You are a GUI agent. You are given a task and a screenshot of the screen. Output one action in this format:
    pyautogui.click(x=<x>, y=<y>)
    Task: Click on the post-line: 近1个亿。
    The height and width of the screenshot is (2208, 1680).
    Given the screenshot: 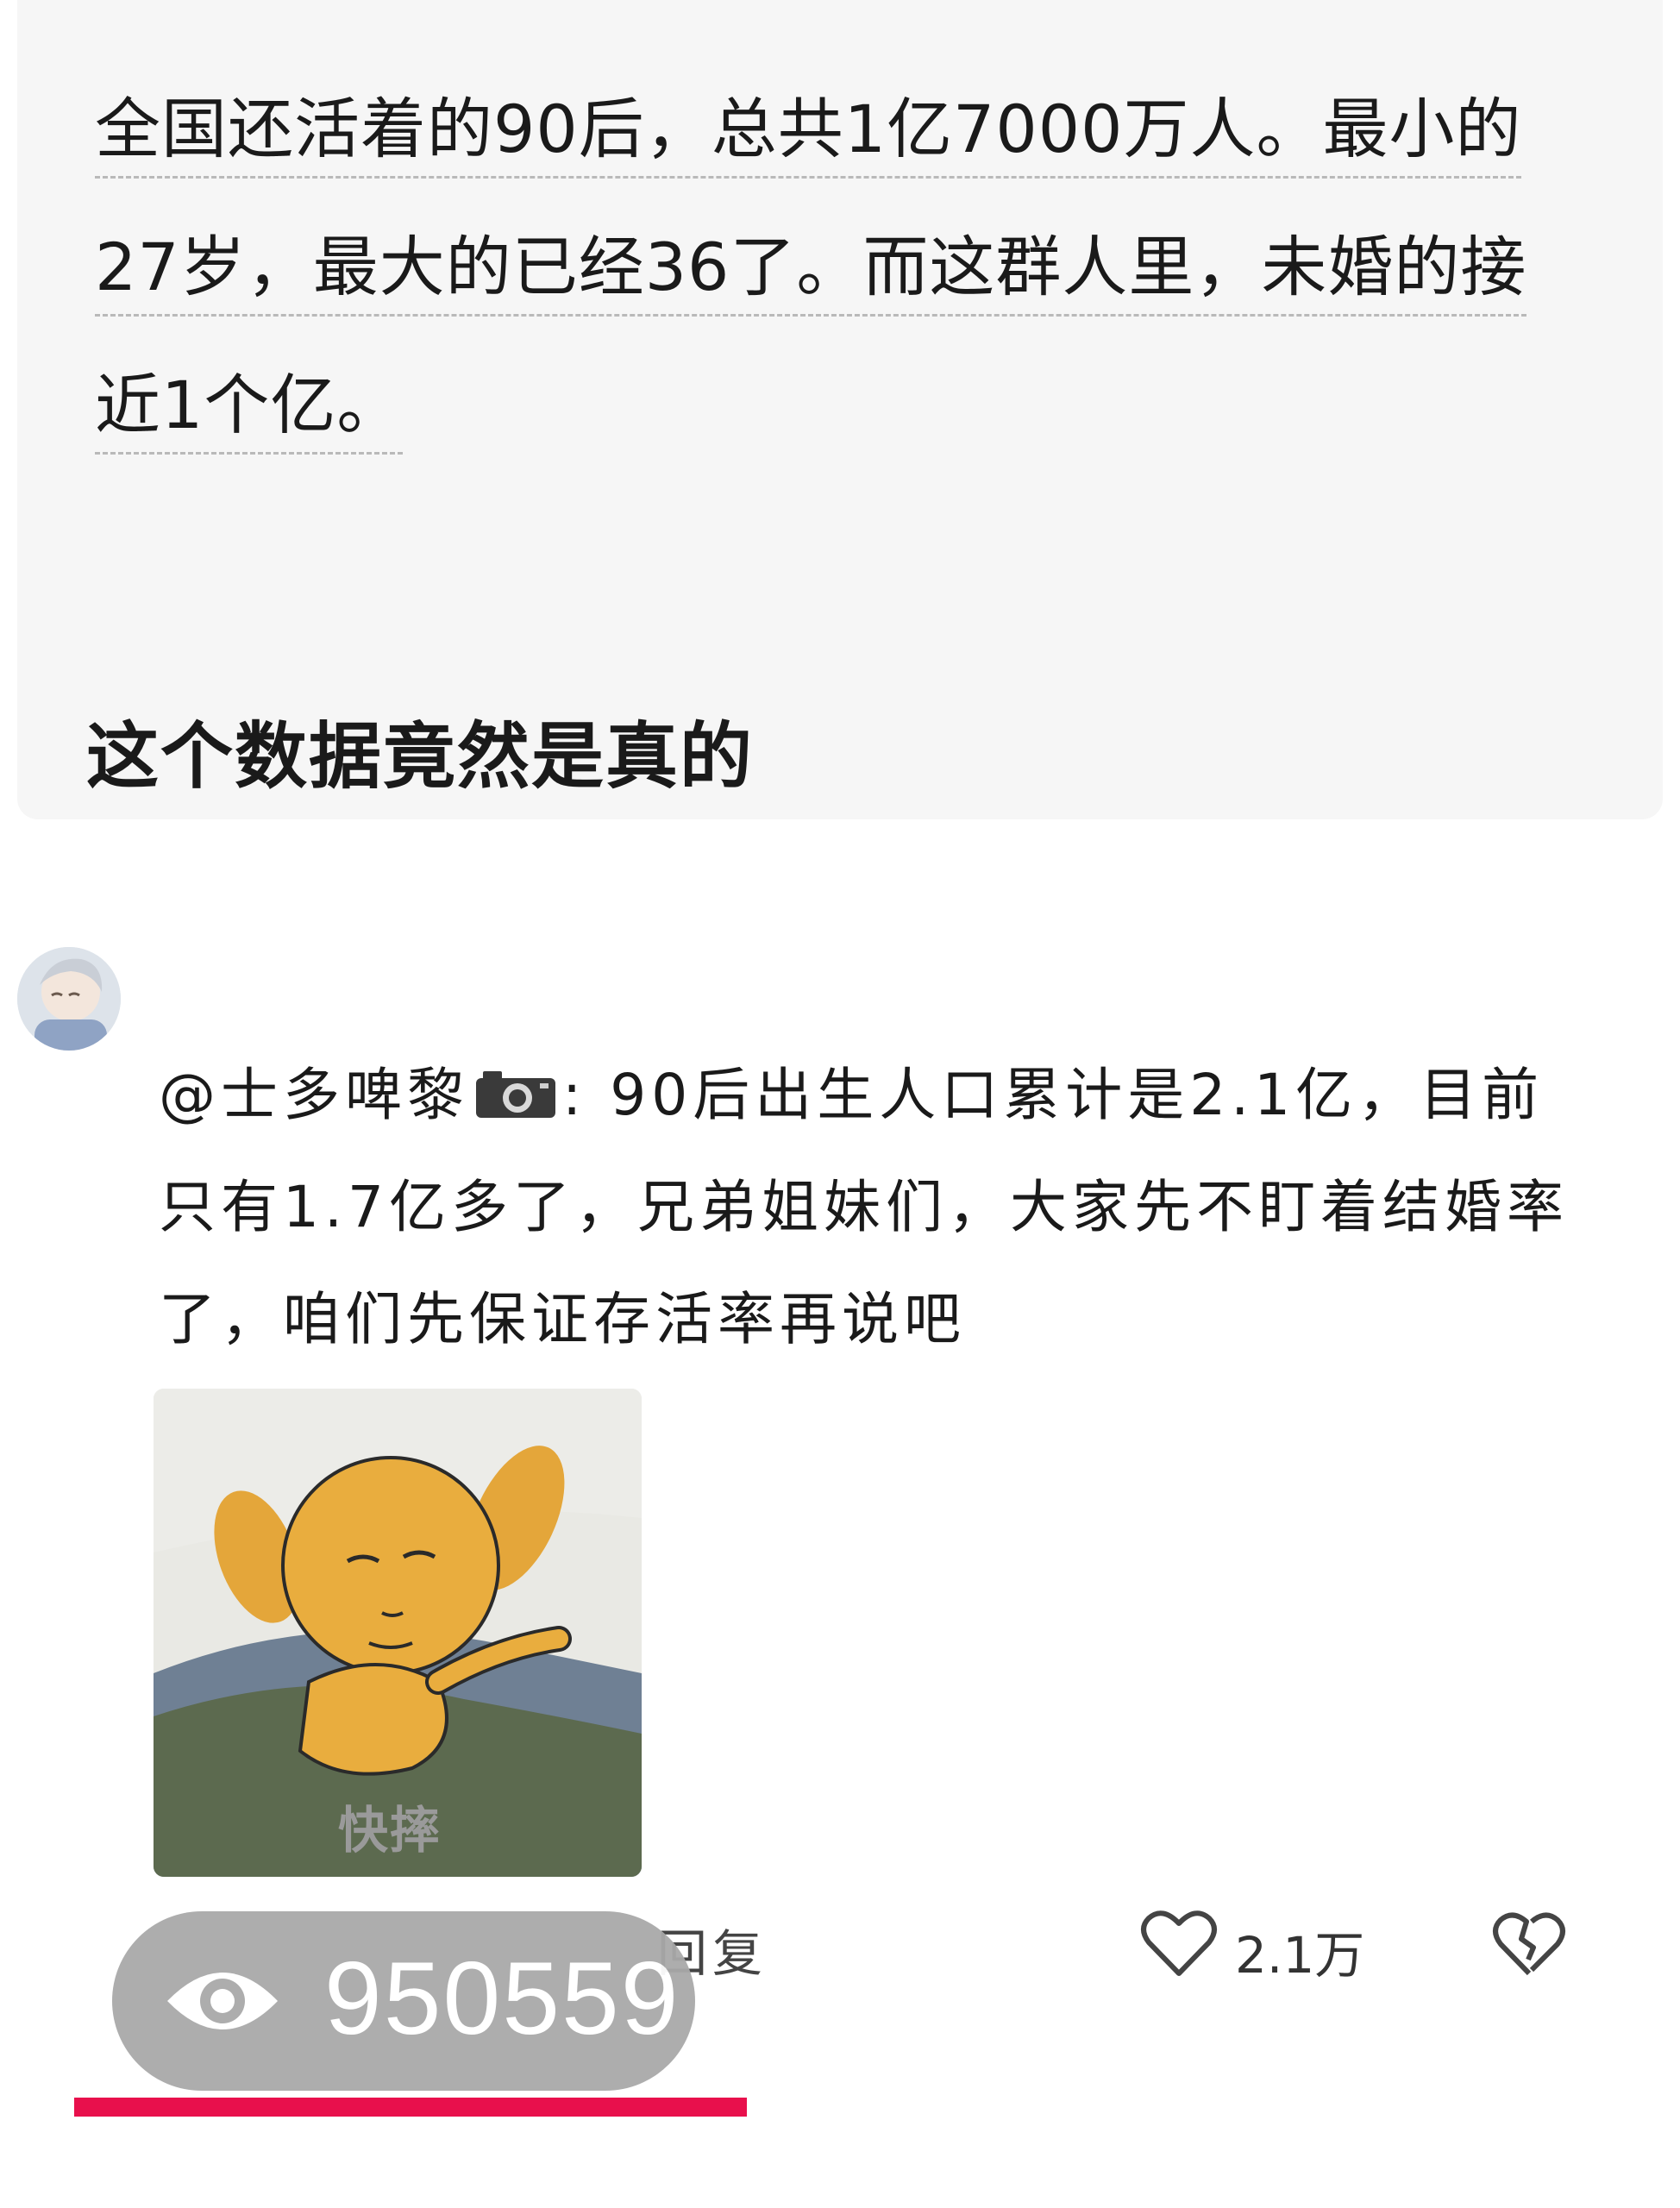 What is the action you would take?
    pyautogui.click(x=250, y=405)
    